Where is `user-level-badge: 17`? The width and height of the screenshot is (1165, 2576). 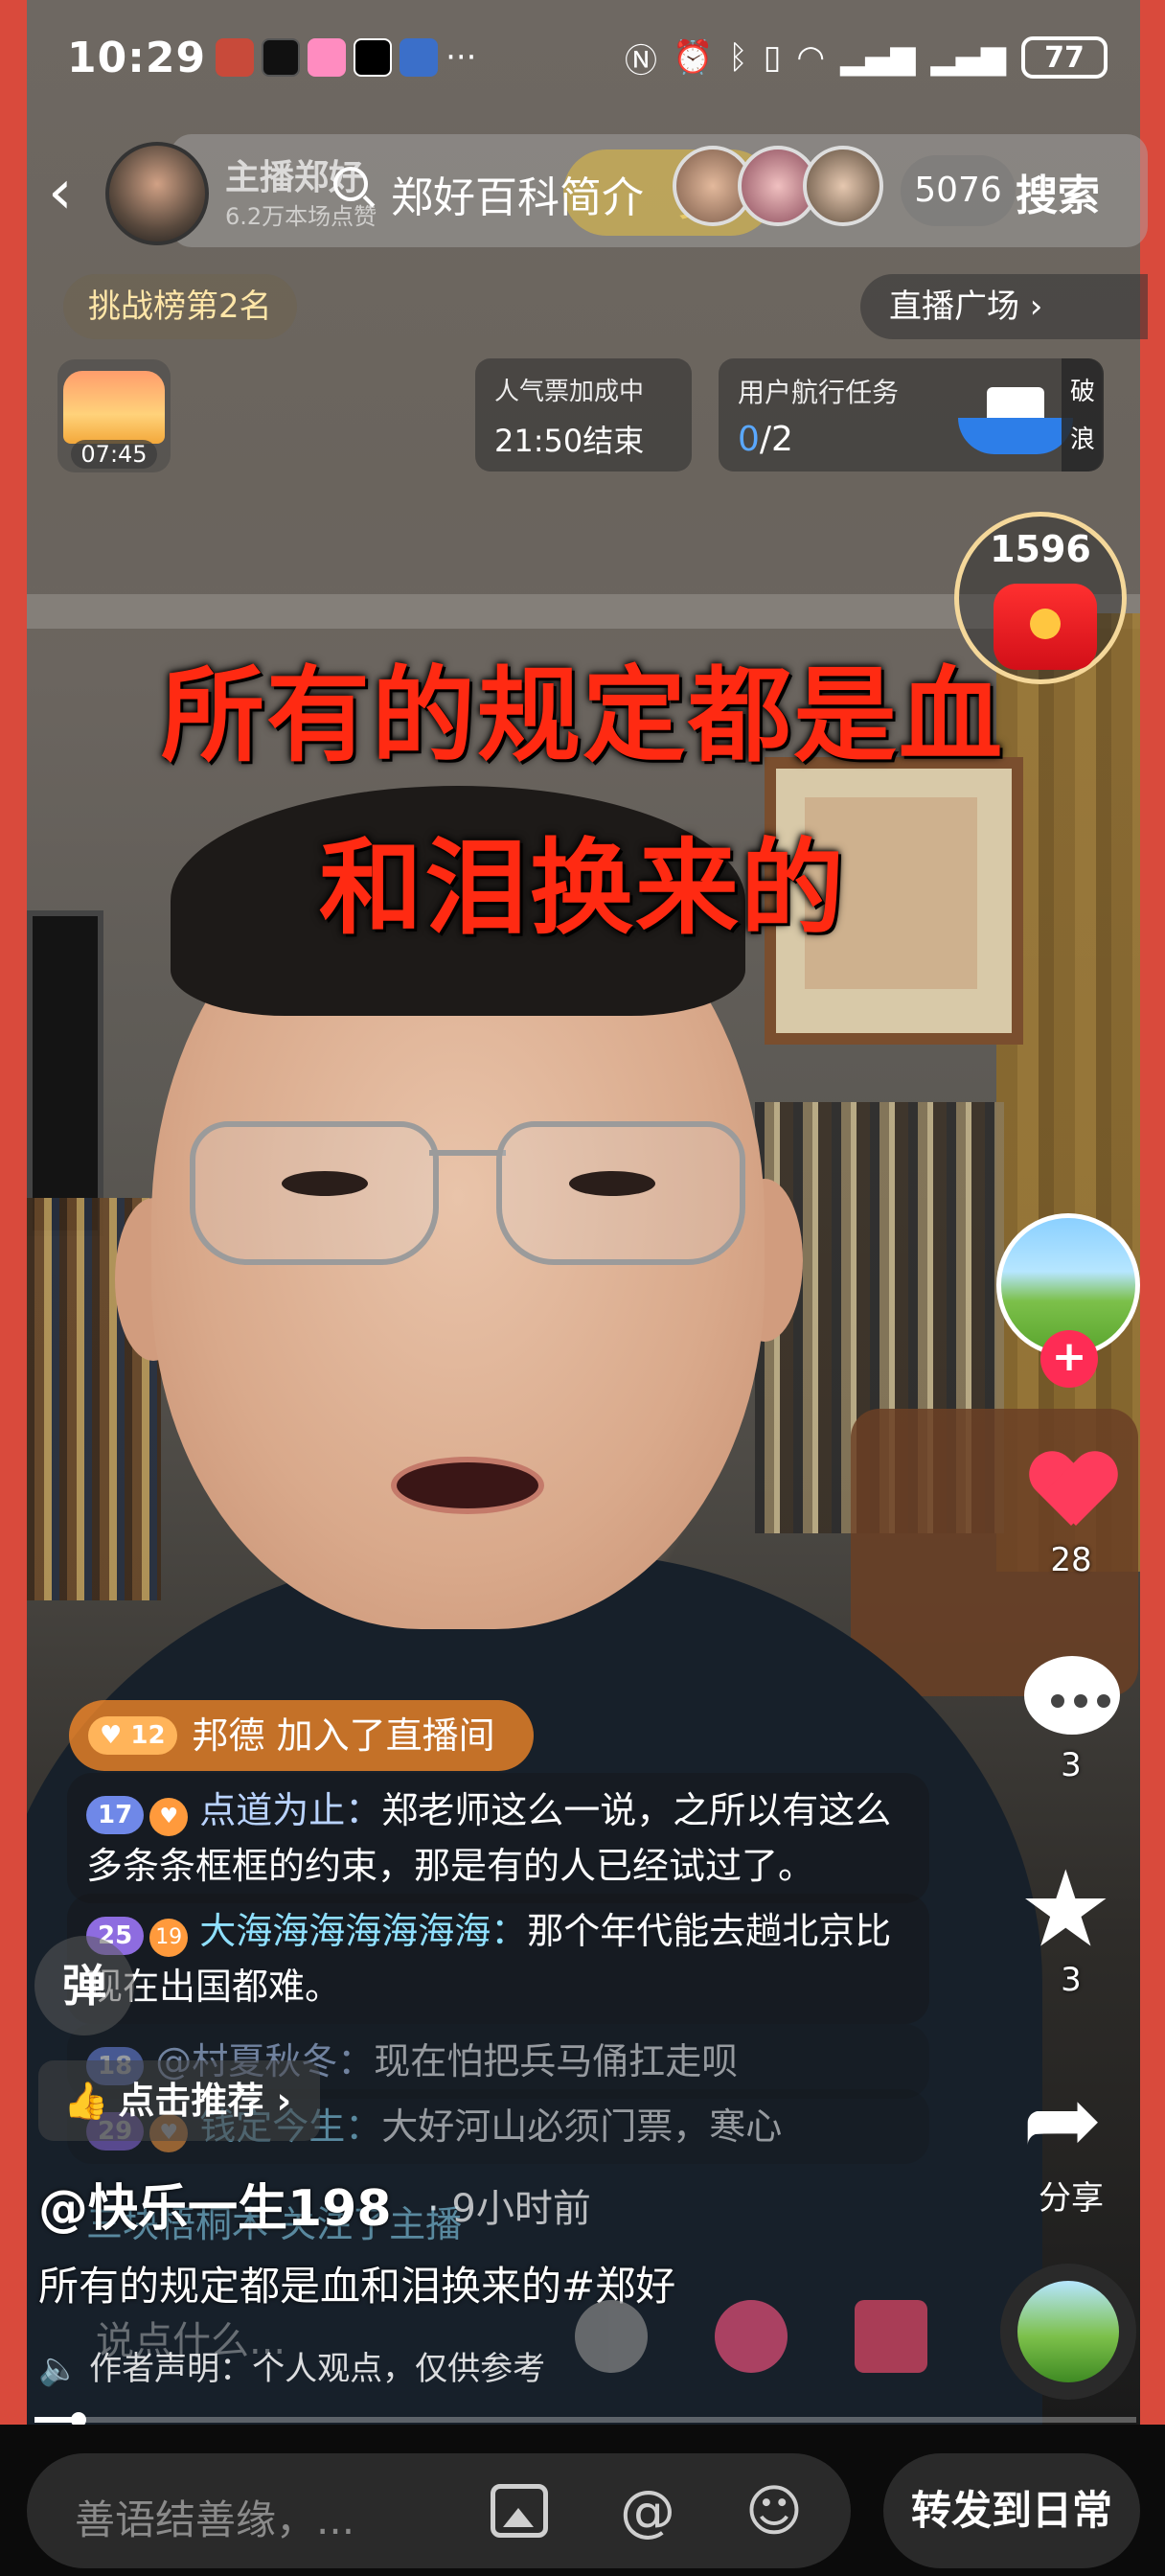
user-level-badge: 17 is located at coordinates (116, 1815).